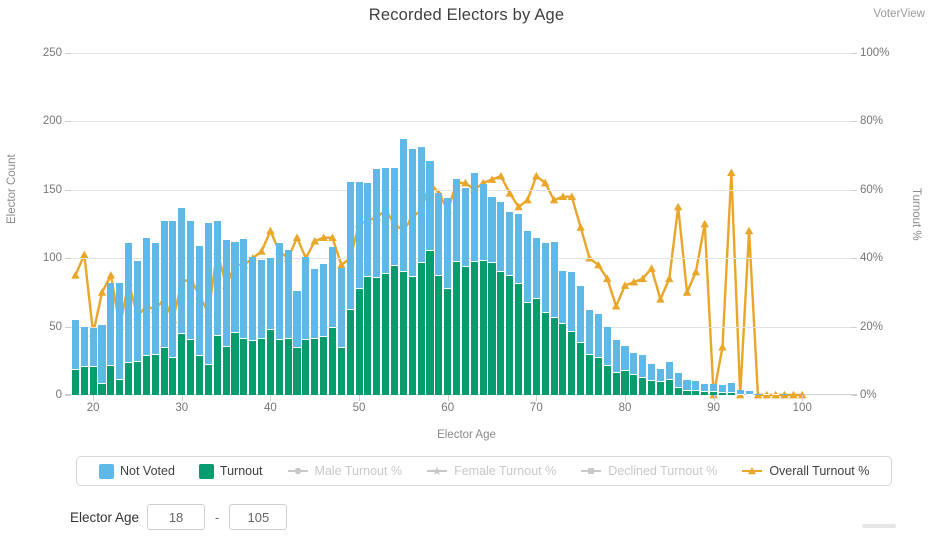 The width and height of the screenshot is (933, 536). Describe the element at coordinates (176, 517) in the screenshot. I see `elector-age-min-input` at that location.